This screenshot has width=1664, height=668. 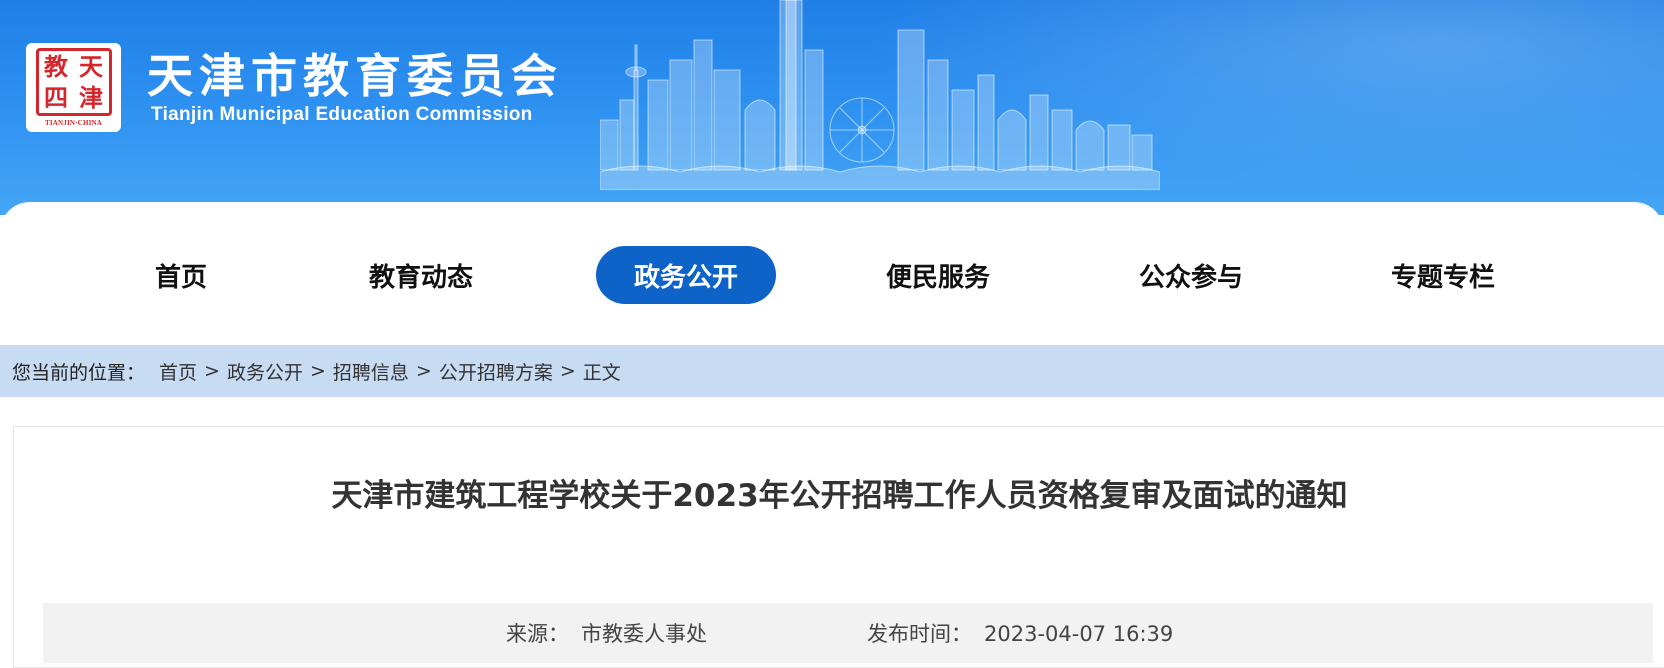 What do you see at coordinates (1079, 634) in the screenshot?
I see `publish-time-value: 2023-04-07 16:39` at bounding box center [1079, 634].